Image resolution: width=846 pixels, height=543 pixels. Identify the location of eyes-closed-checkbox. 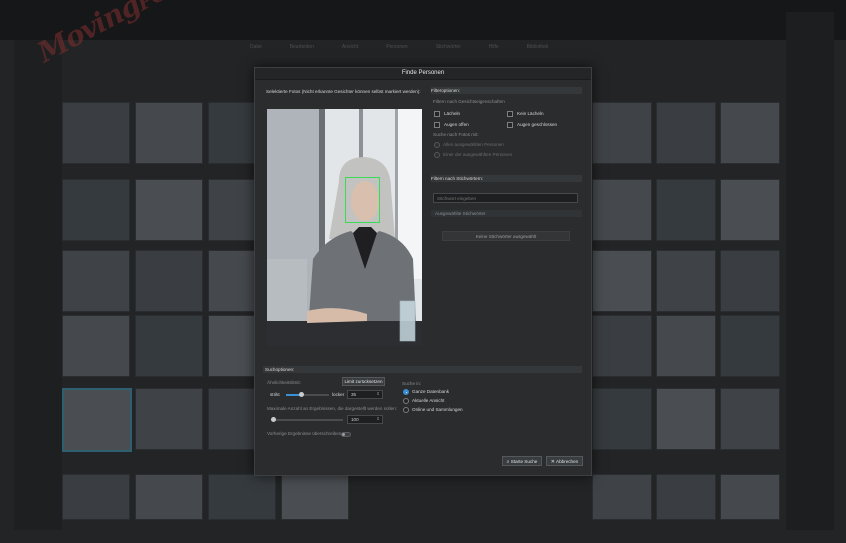
(510, 125).